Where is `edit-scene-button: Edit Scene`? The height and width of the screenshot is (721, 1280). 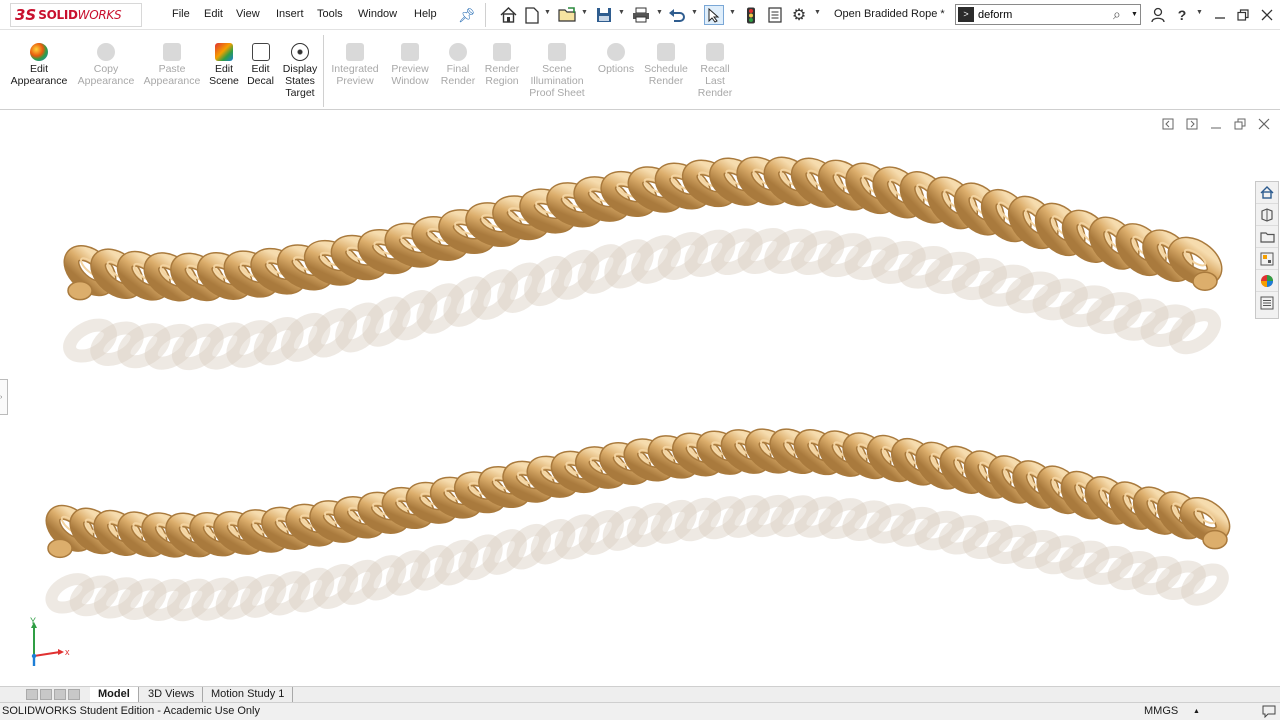
edit-scene-button: Edit Scene is located at coordinates (224, 65).